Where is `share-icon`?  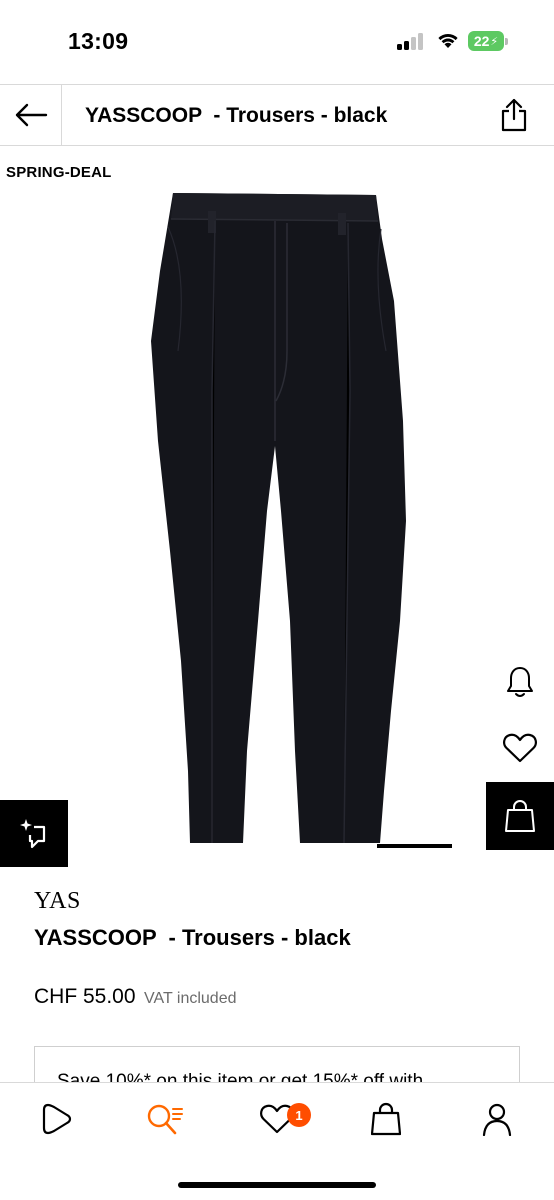 share-icon is located at coordinates (514, 115).